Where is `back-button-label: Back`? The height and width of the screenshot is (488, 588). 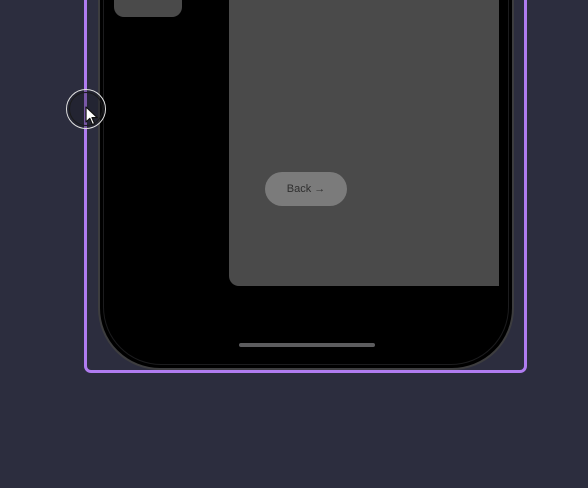 back-button-label: Back is located at coordinates (299, 189).